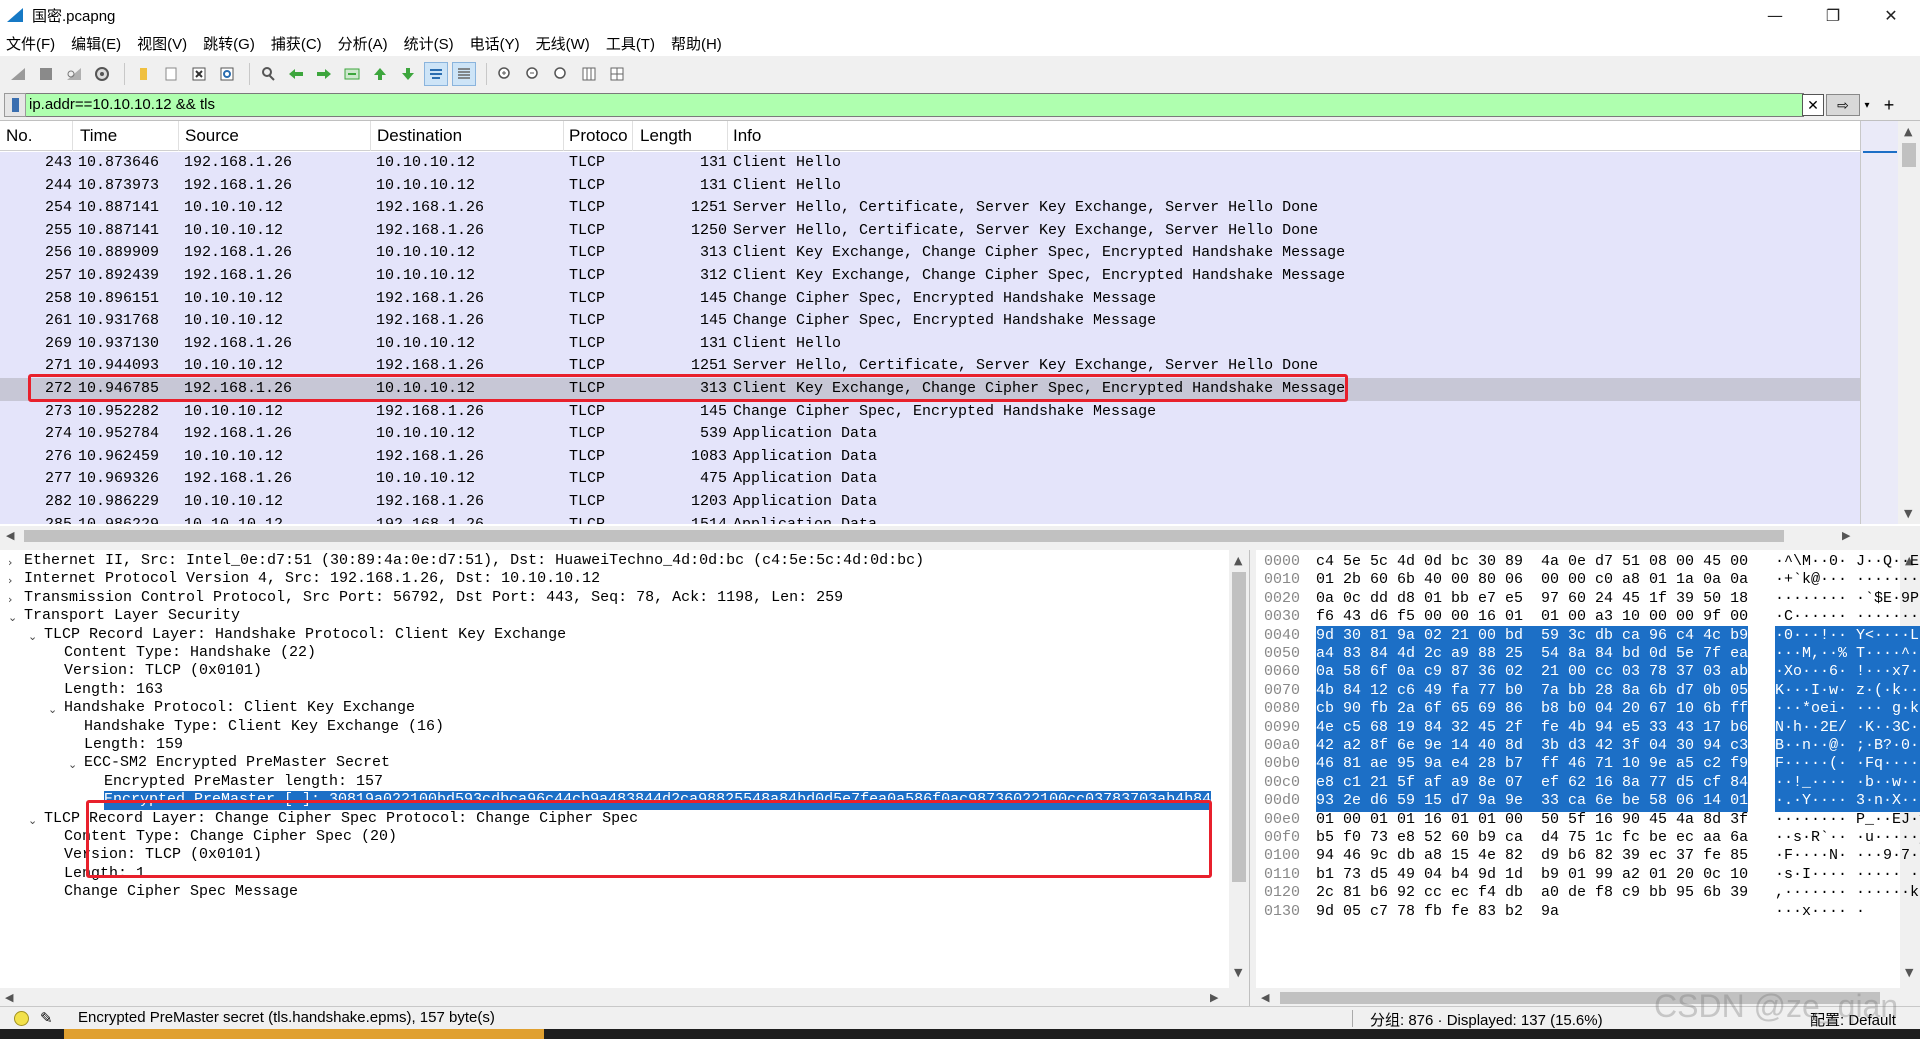  Describe the element at coordinates (615, 998) in the screenshot. I see `details-horizontal-scrollbar: ◀ ▶` at that location.